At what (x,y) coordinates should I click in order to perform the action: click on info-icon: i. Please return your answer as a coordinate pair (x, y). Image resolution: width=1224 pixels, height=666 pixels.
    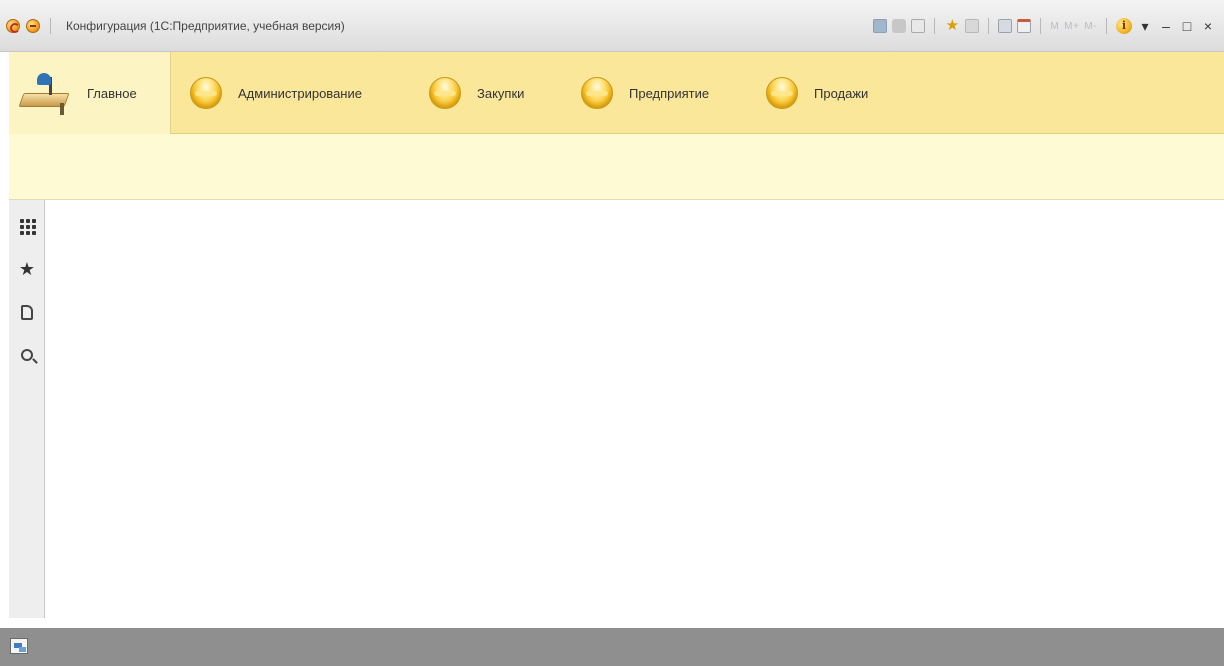
    Looking at the image, I should click on (1124, 26).